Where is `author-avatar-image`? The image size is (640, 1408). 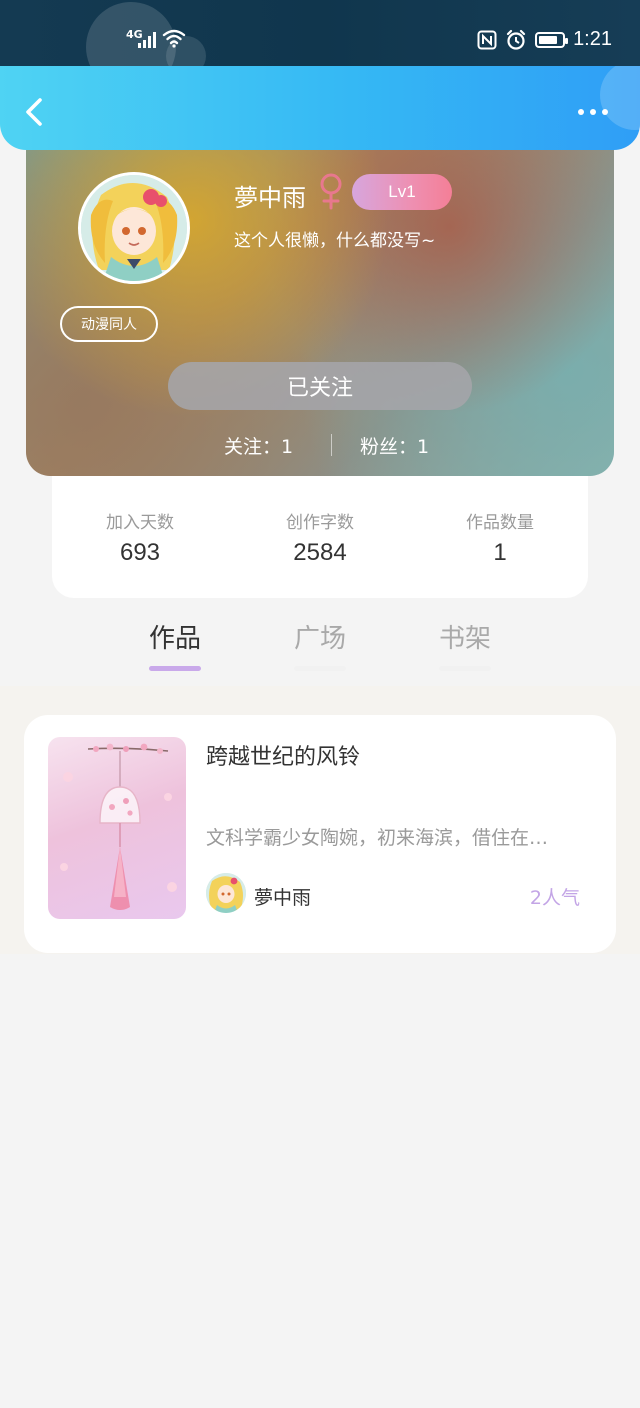
author-avatar-image is located at coordinates (226, 893).